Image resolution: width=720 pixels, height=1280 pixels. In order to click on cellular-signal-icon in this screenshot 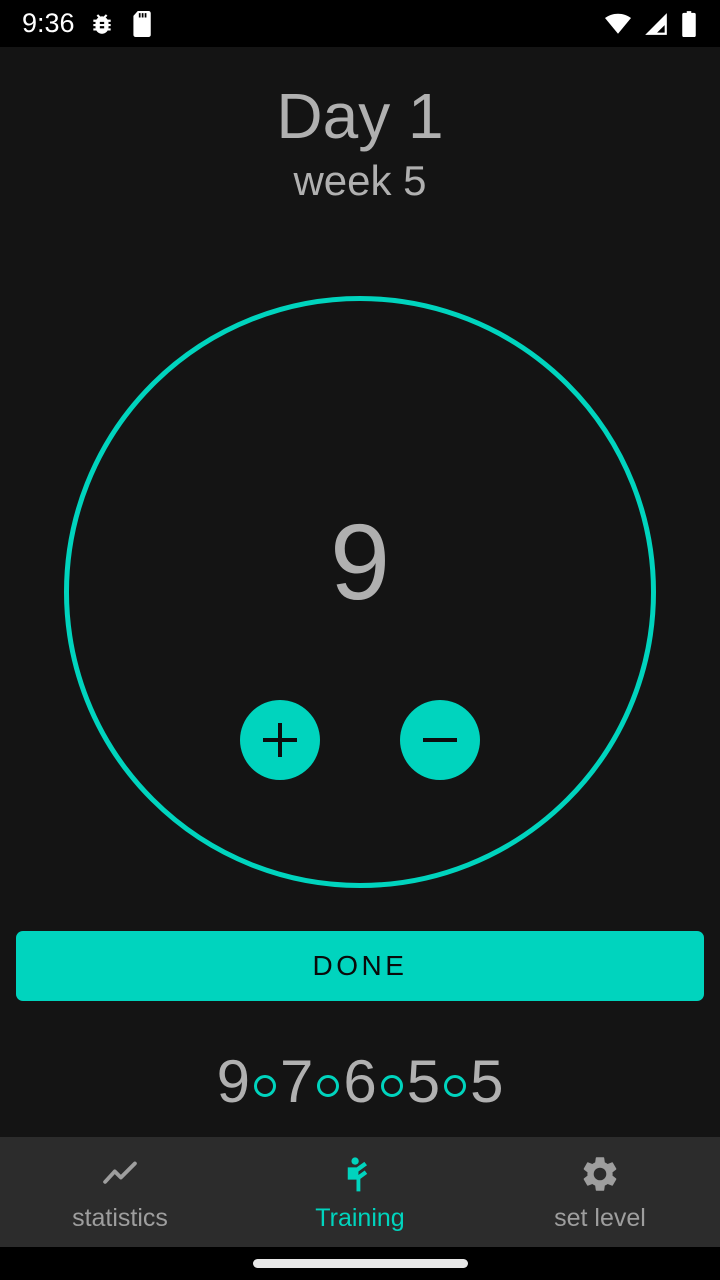, I will do `click(656, 24)`.